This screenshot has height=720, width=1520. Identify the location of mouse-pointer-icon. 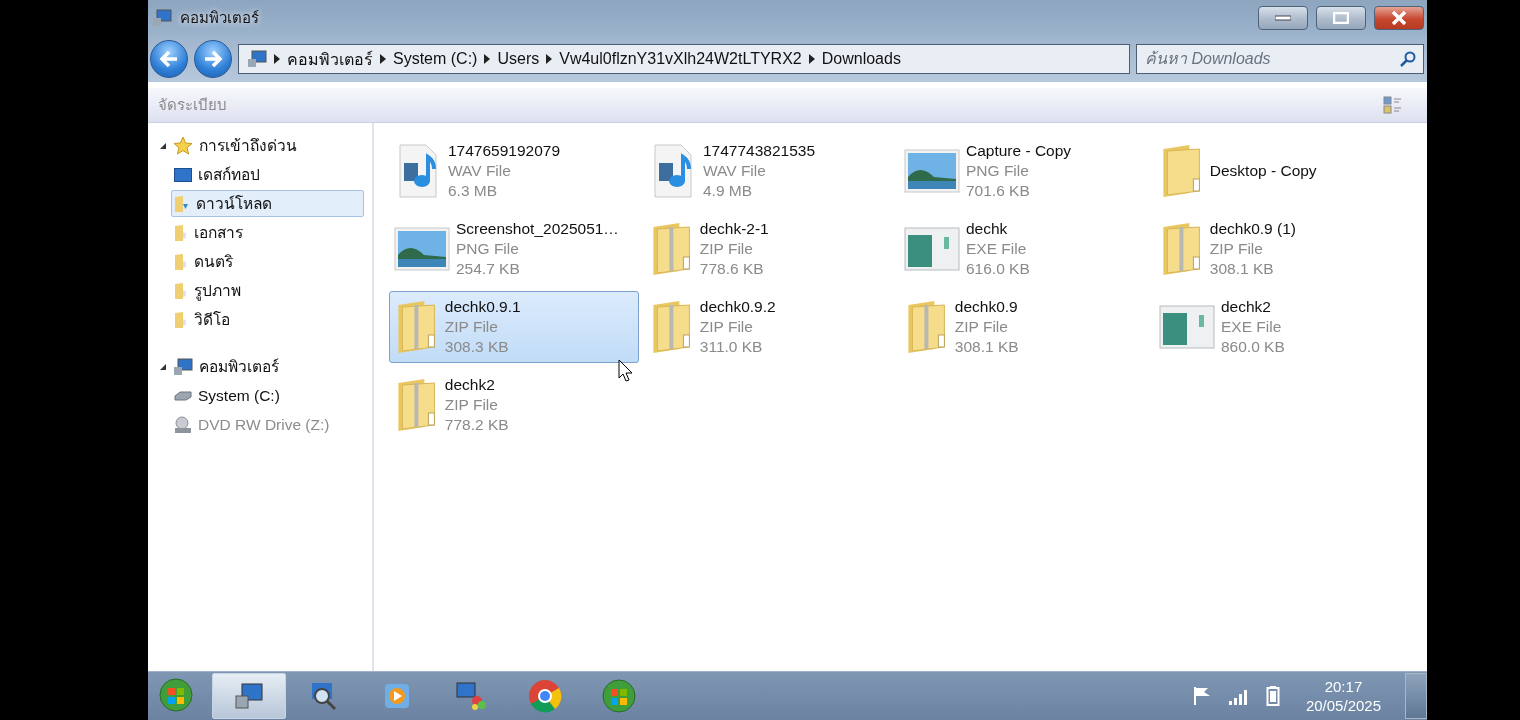
(626, 371).